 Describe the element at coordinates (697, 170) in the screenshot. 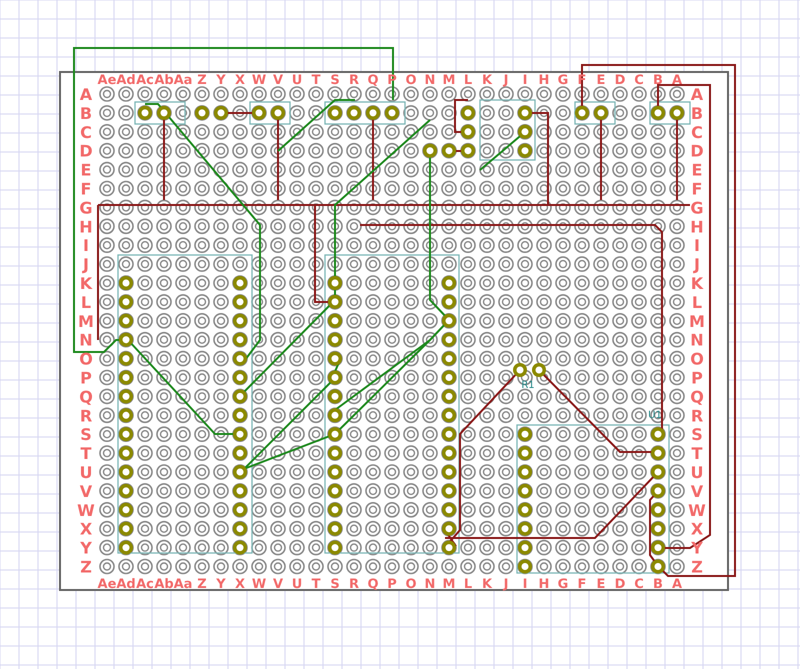

I see `row-label: E` at that location.